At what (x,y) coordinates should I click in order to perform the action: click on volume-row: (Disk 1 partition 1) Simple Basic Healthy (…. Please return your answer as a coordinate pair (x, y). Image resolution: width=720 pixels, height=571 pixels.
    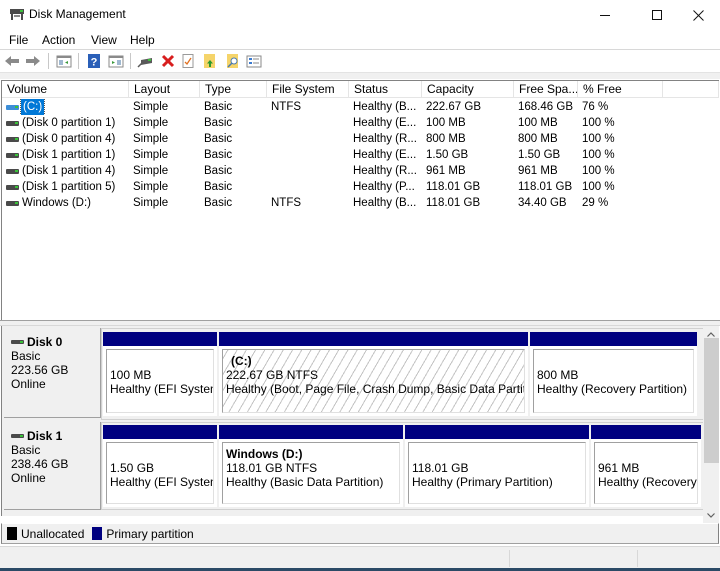
    Looking at the image, I should click on (360, 155).